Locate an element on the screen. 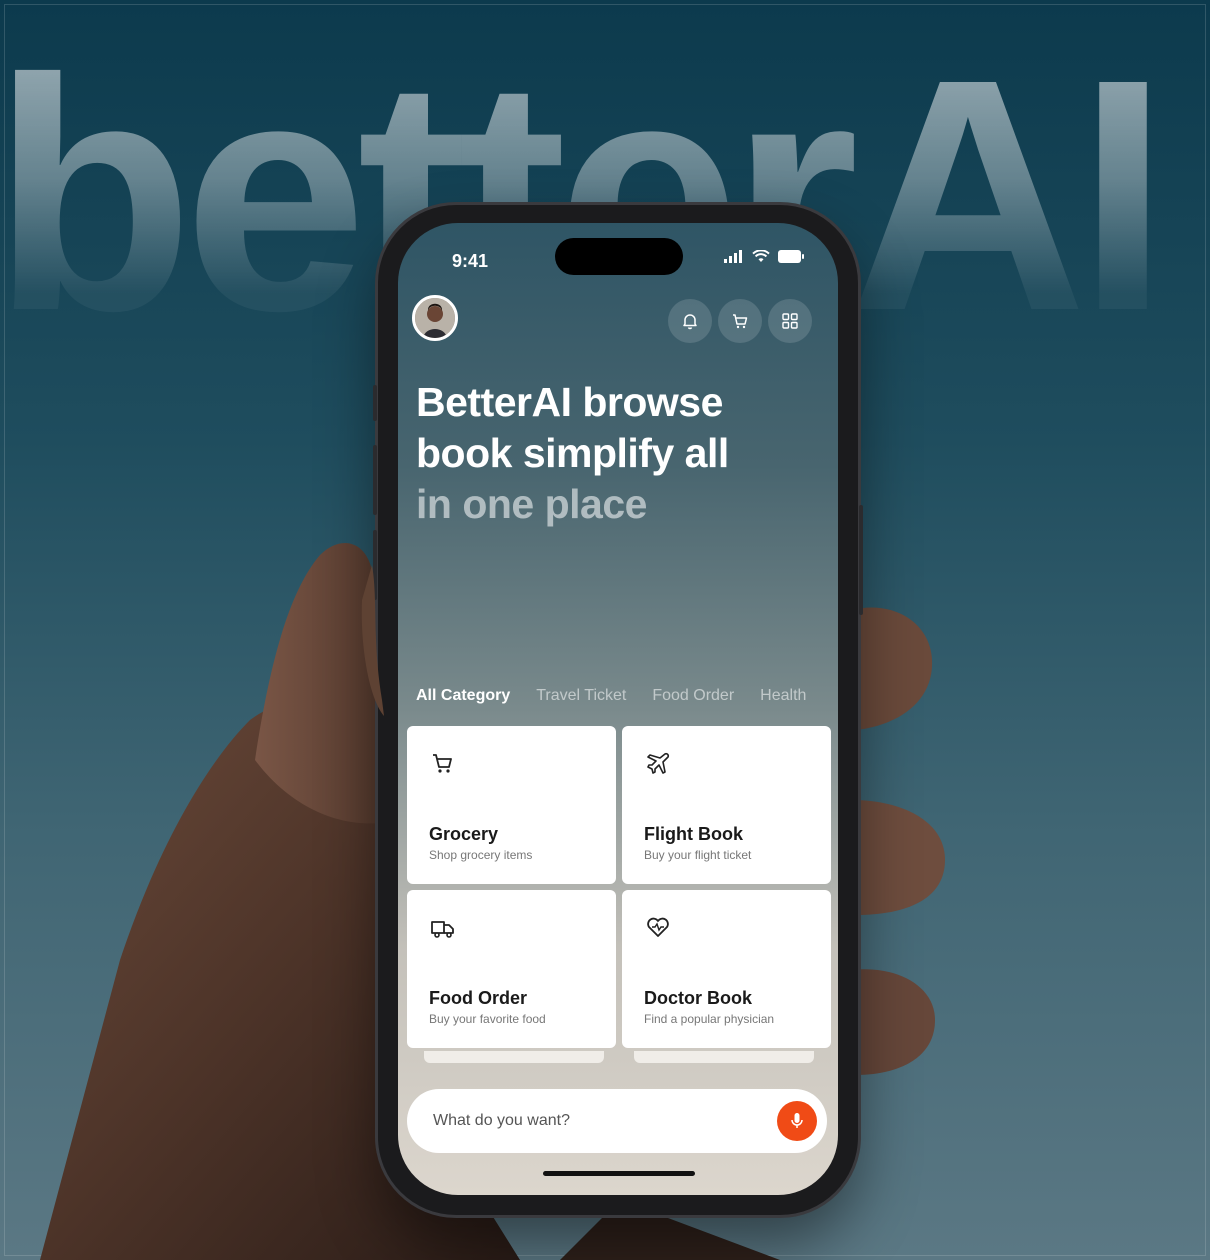 This screenshot has width=1210, height=1260. headline-line-3: in one place is located at coordinates (531, 504).